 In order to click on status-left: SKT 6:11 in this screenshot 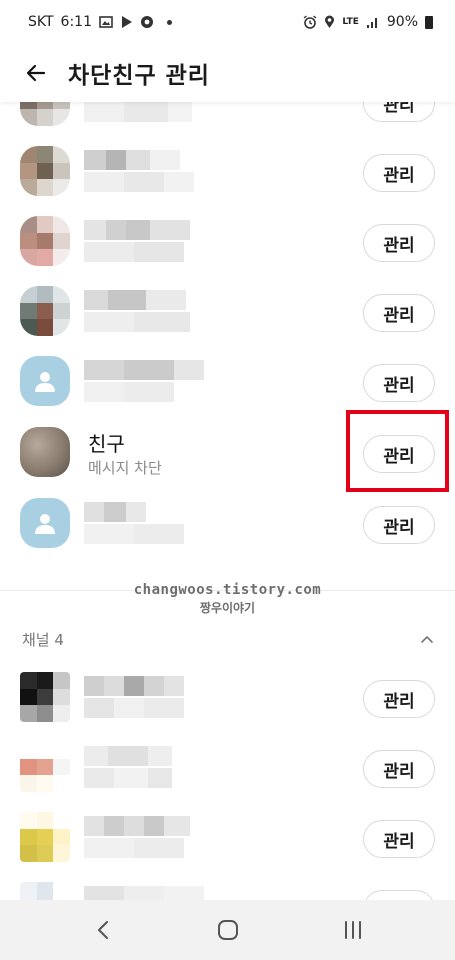, I will do `click(100, 22)`.